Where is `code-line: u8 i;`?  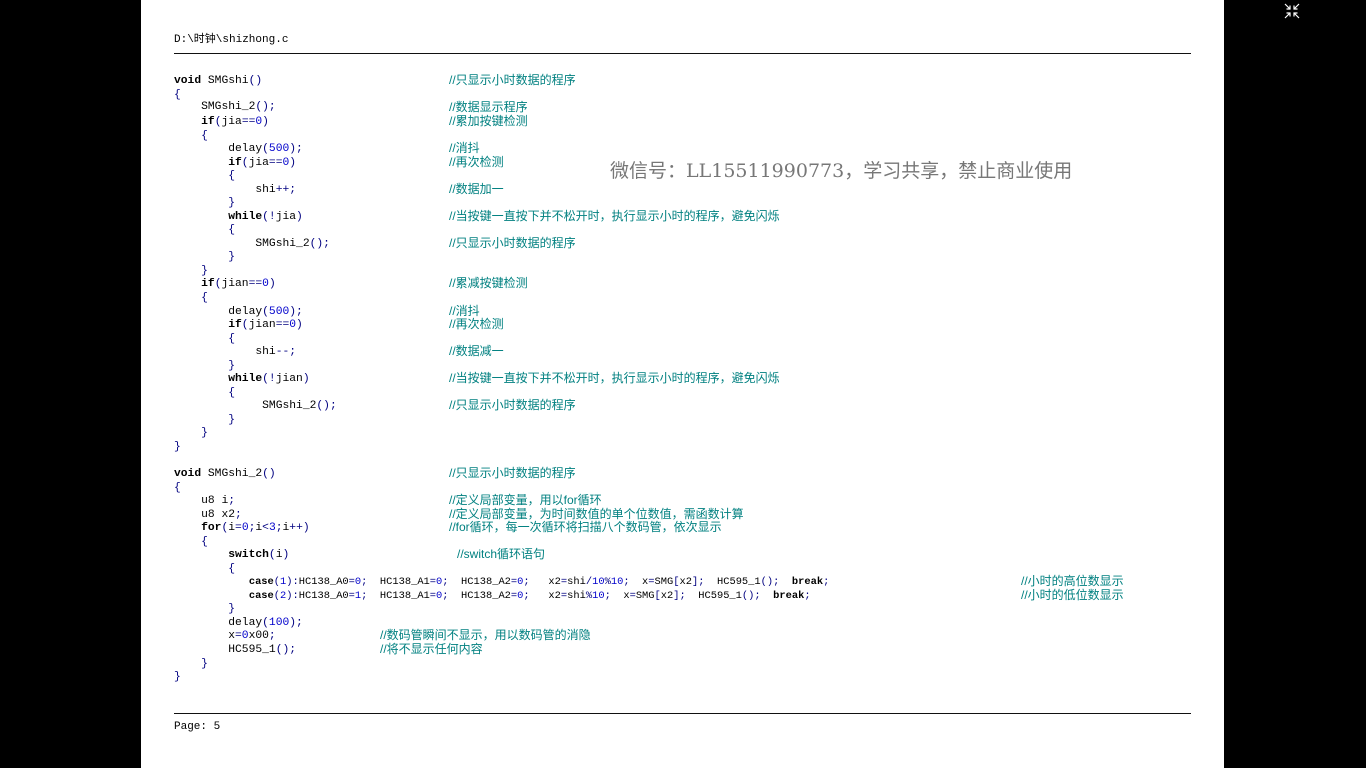 code-line: u8 i; is located at coordinates (218, 501).